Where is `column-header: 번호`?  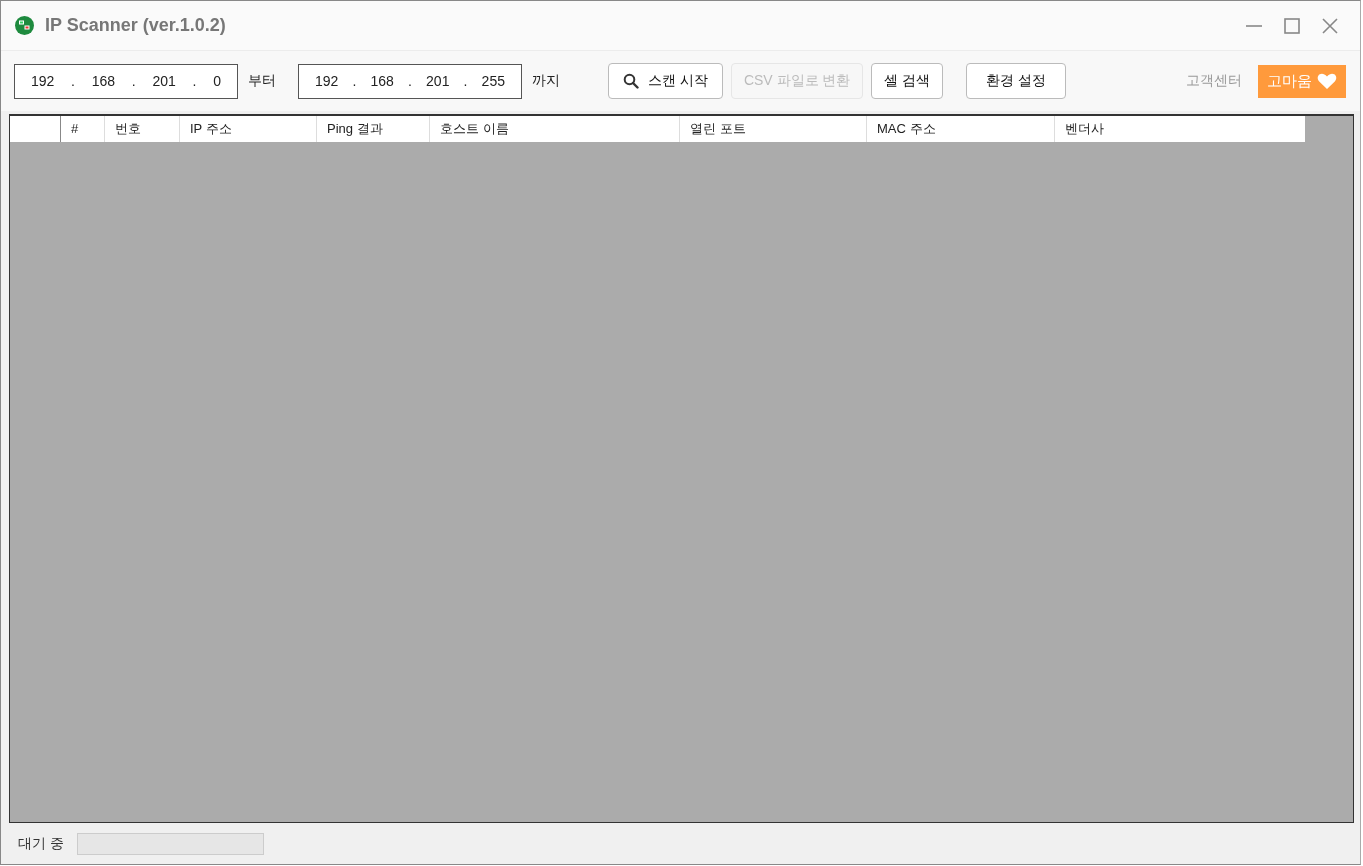 column-header: 번호 is located at coordinates (141, 129).